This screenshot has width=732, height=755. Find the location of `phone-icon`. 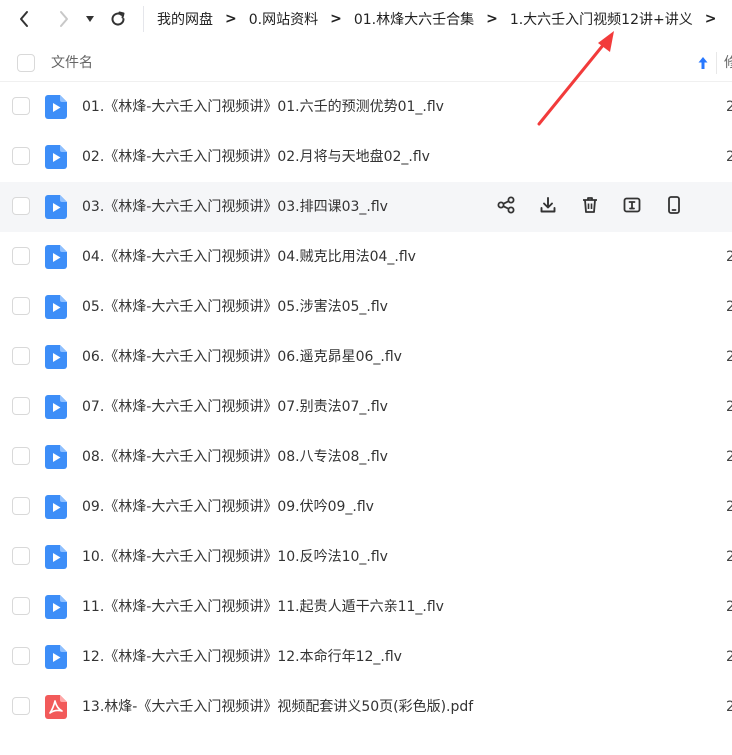

phone-icon is located at coordinates (674, 207).